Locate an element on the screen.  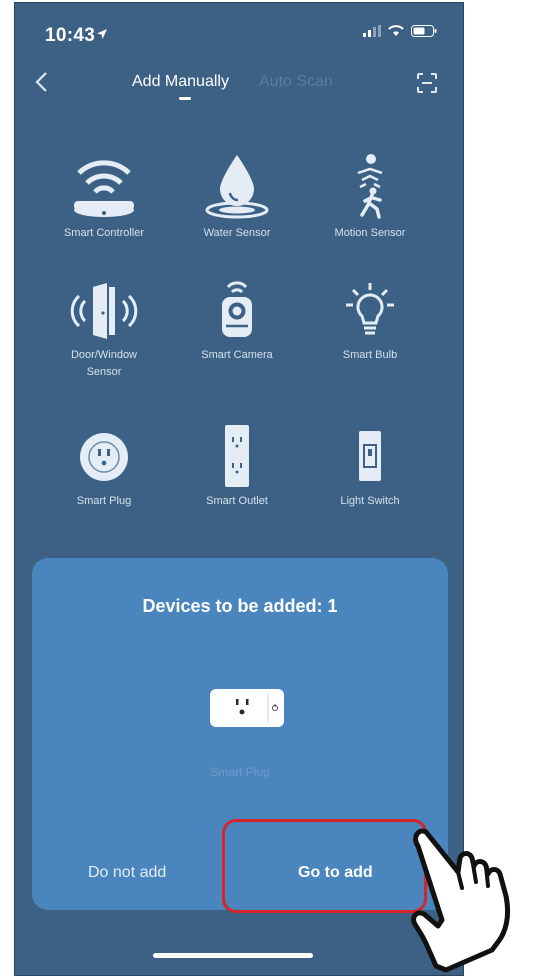
device-tile-water-sensor: Water Sensor is located at coordinates (237, 197).